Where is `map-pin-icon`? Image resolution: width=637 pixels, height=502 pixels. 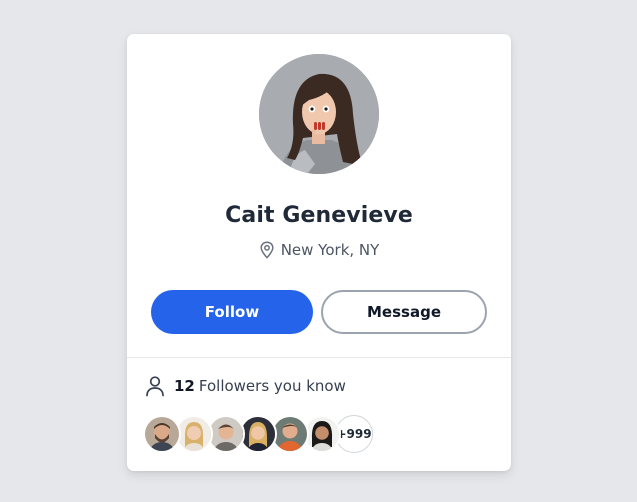 map-pin-icon is located at coordinates (267, 250).